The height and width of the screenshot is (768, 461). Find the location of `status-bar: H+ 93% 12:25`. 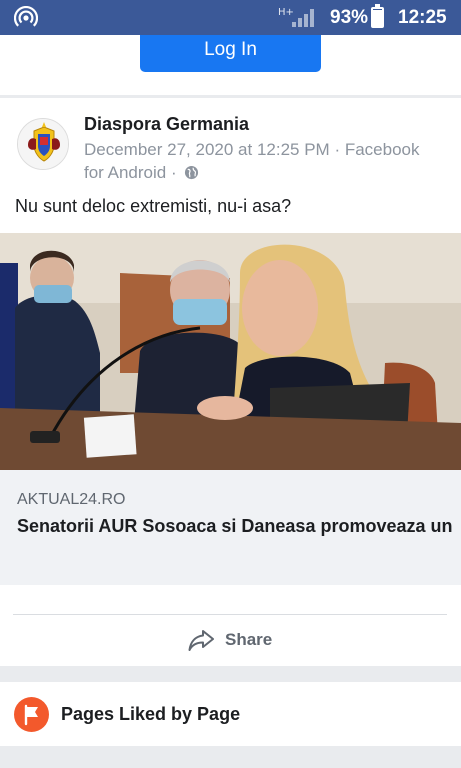

status-bar: H+ 93% 12:25 is located at coordinates (230, 17).